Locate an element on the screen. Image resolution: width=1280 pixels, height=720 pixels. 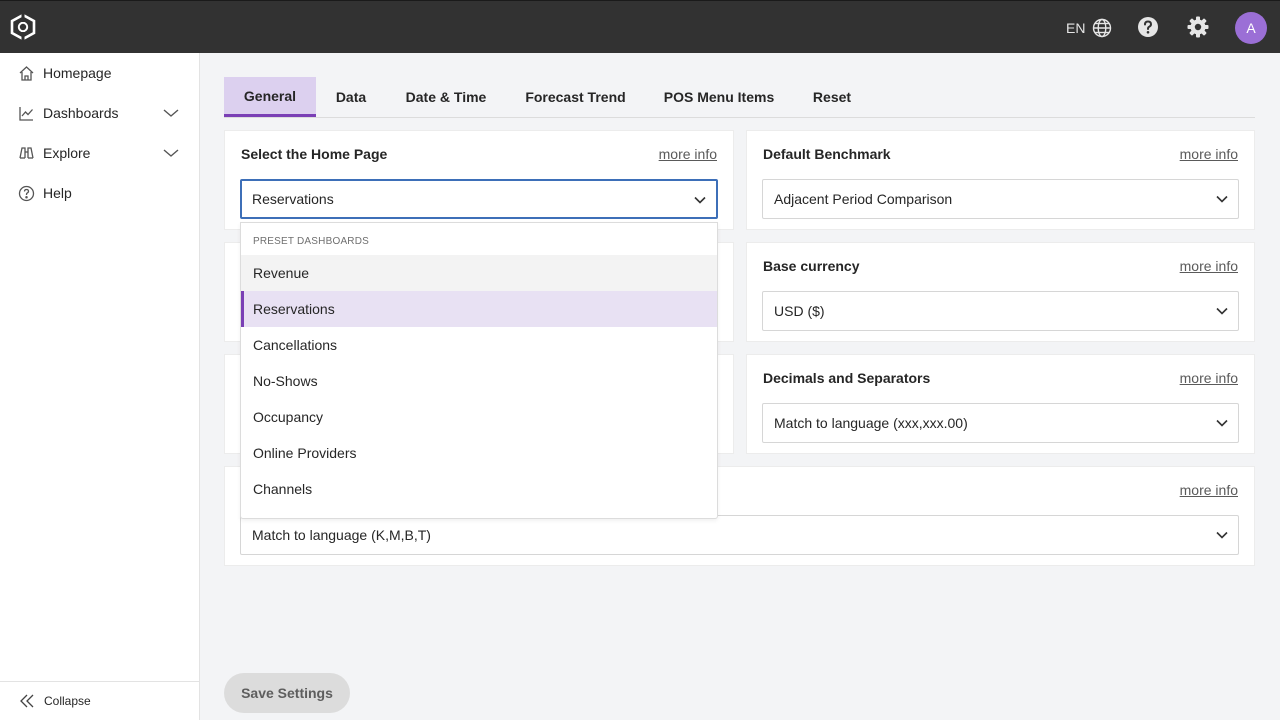
sidebar-item-label: Explore is located at coordinates (67, 153).